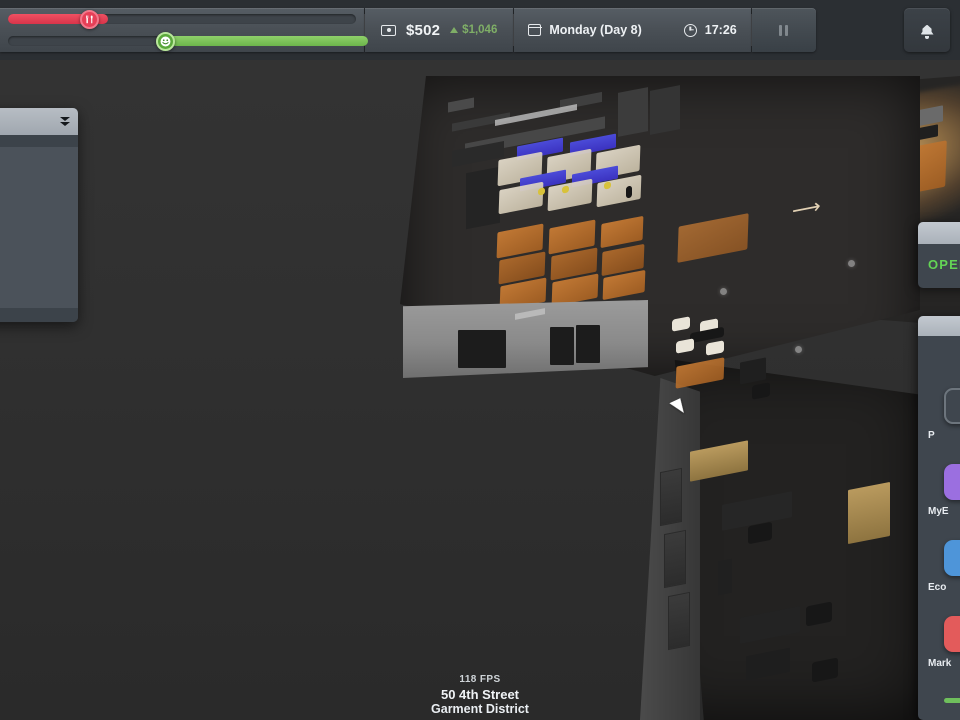 The image size is (960, 720). Describe the element at coordinates (952, 406) in the screenshot. I see `app-icon-p` at that location.